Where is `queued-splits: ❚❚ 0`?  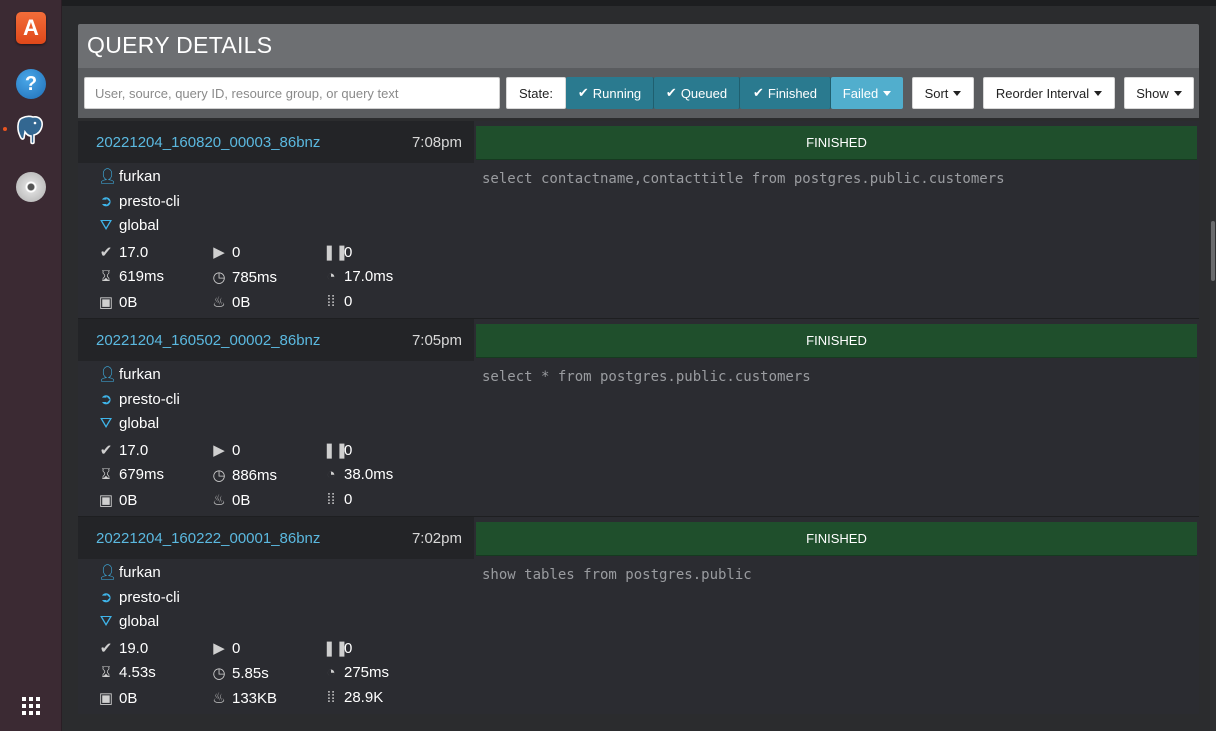 queued-splits: ❚❚ 0 is located at coordinates (338, 252).